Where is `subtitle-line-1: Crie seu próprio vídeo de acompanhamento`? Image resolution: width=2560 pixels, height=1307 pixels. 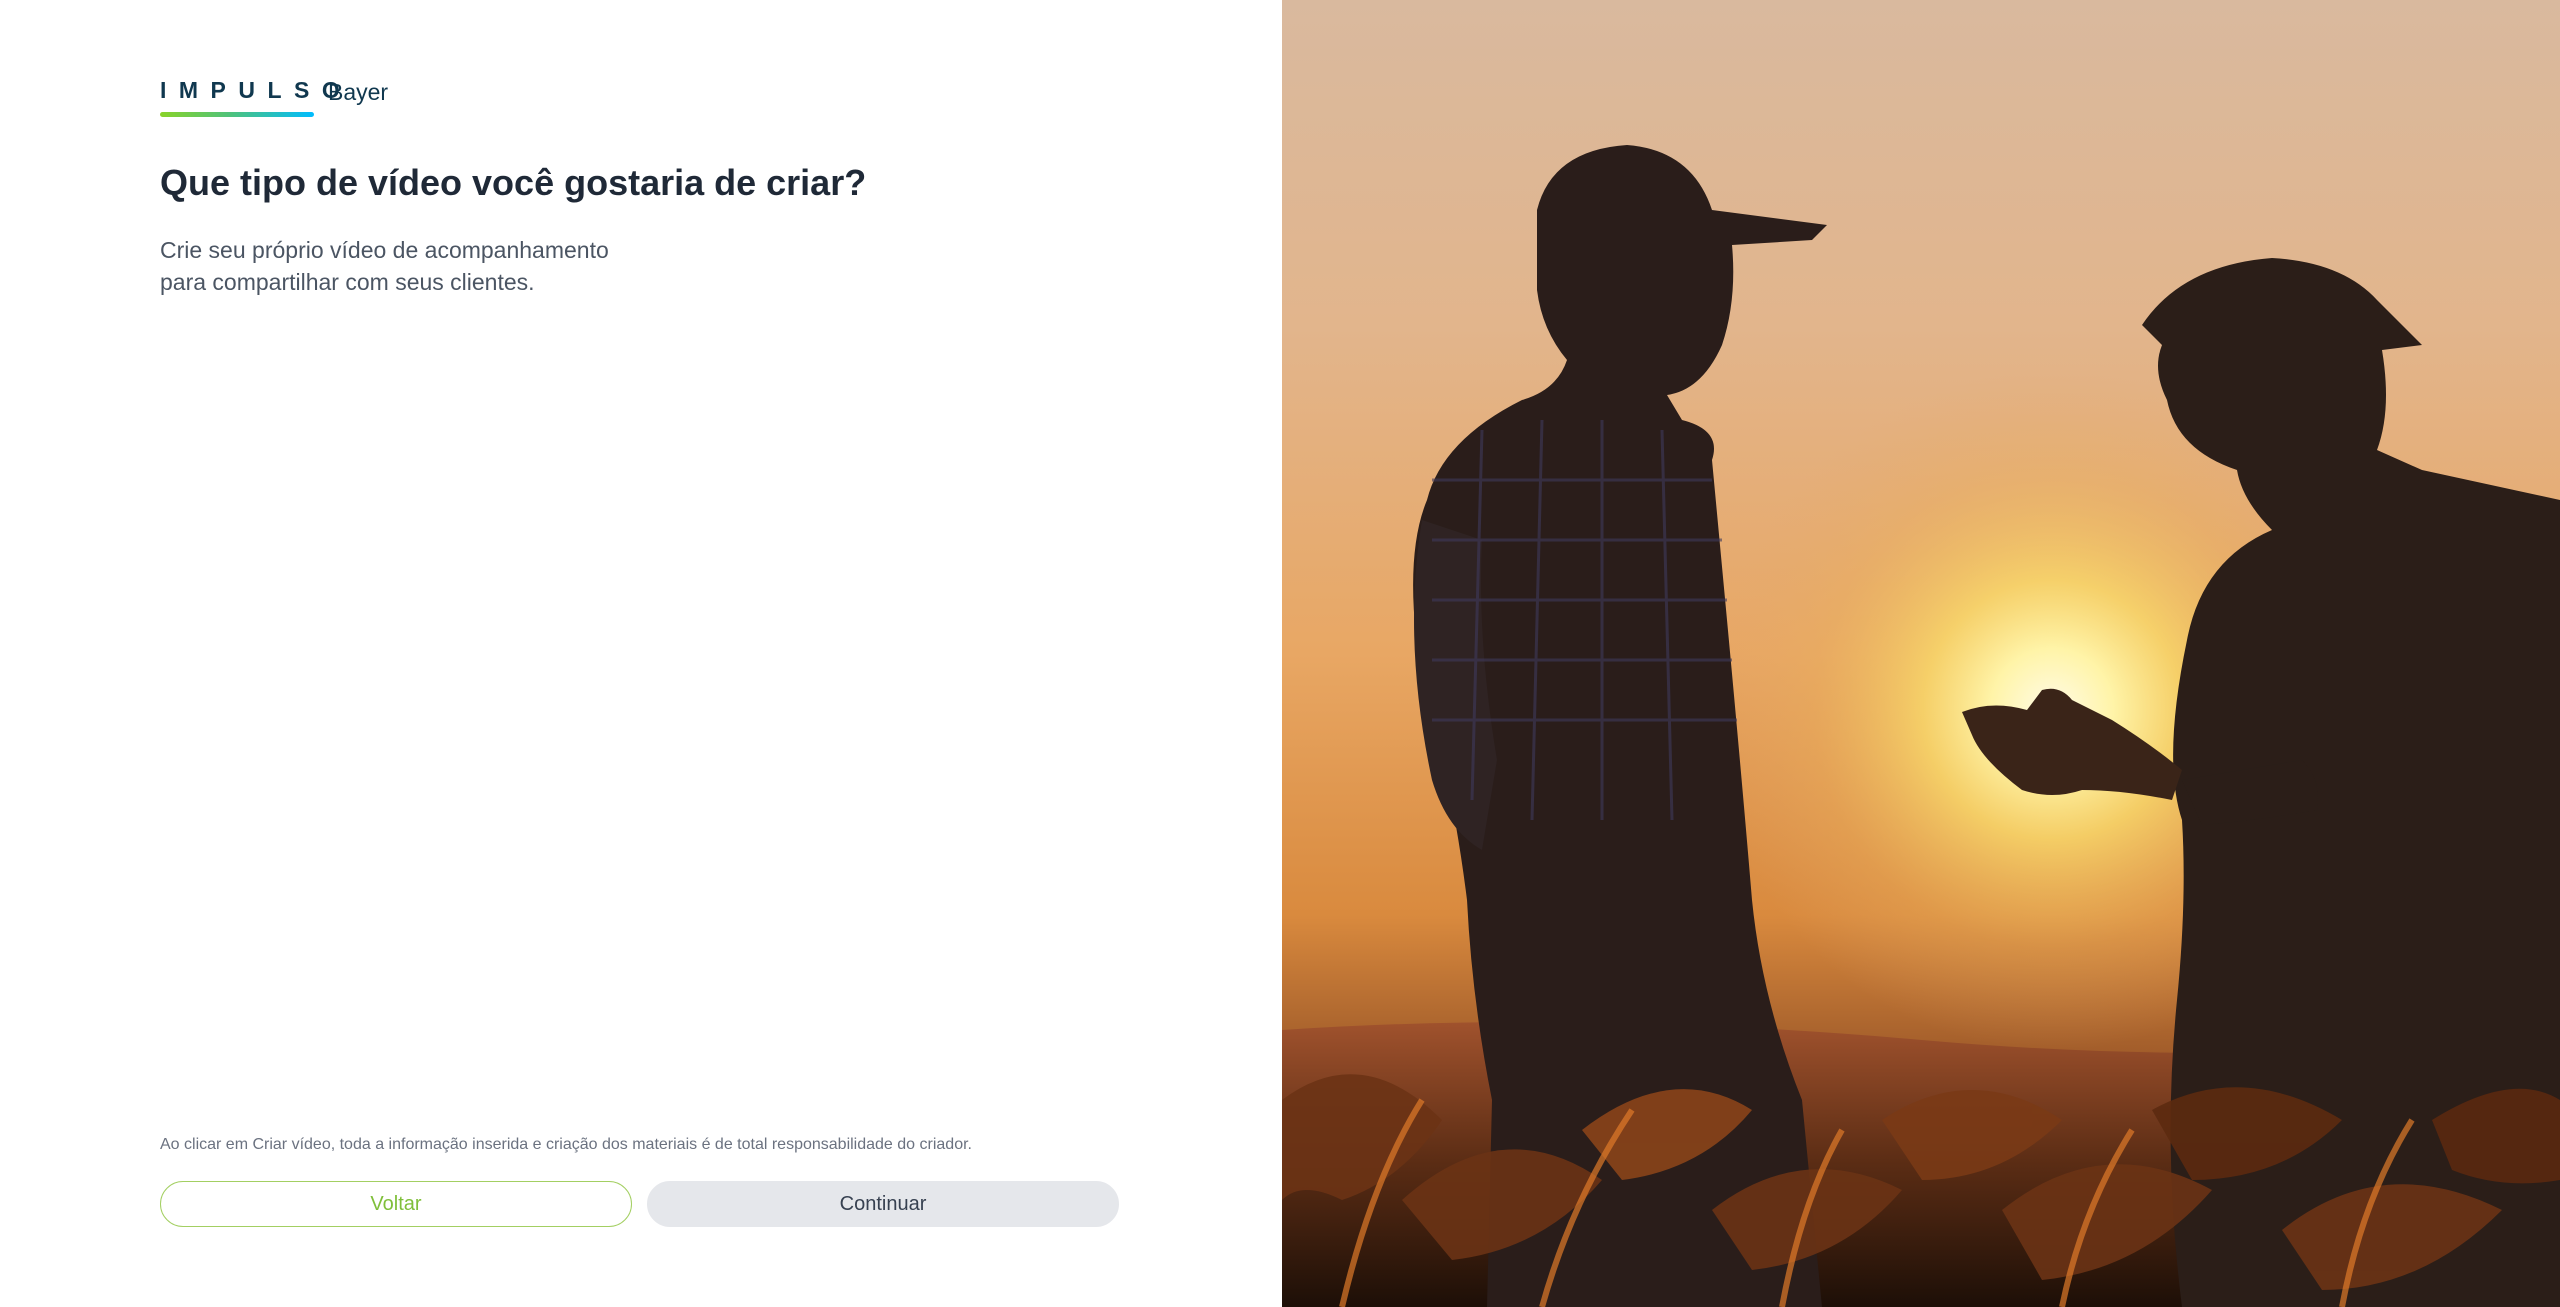 subtitle-line-1: Crie seu próprio vídeo de acompanhamento is located at coordinates (384, 250).